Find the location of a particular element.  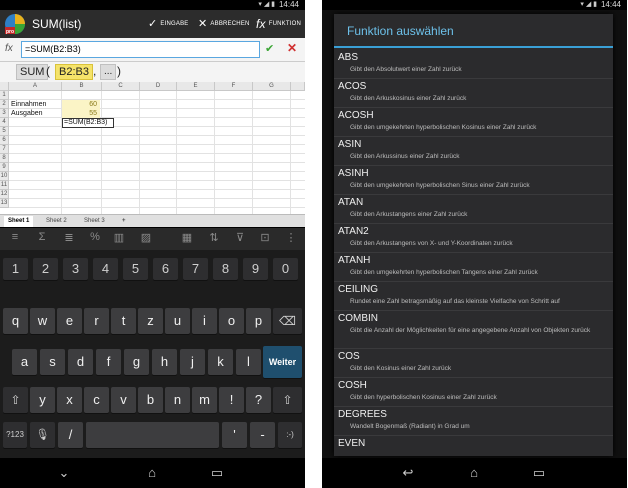

formula-confirm-icon: ✔ is located at coordinates (269, 48).